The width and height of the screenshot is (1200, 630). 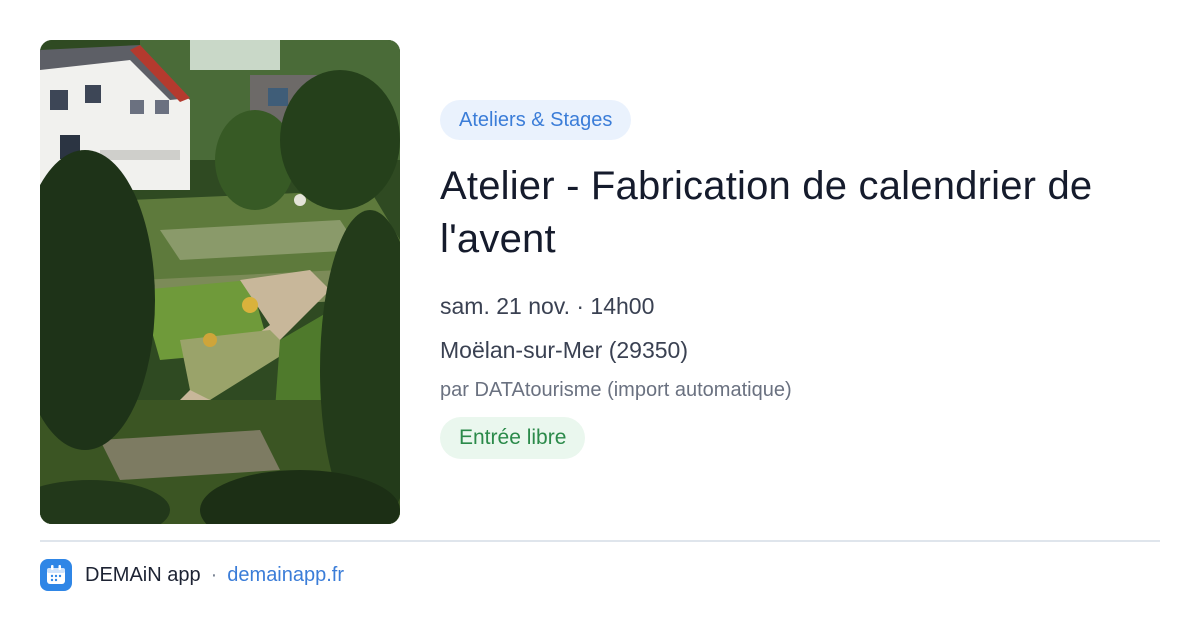 I want to click on event-organizer: par DATAtourisme (import automatique), so click(x=616, y=390).